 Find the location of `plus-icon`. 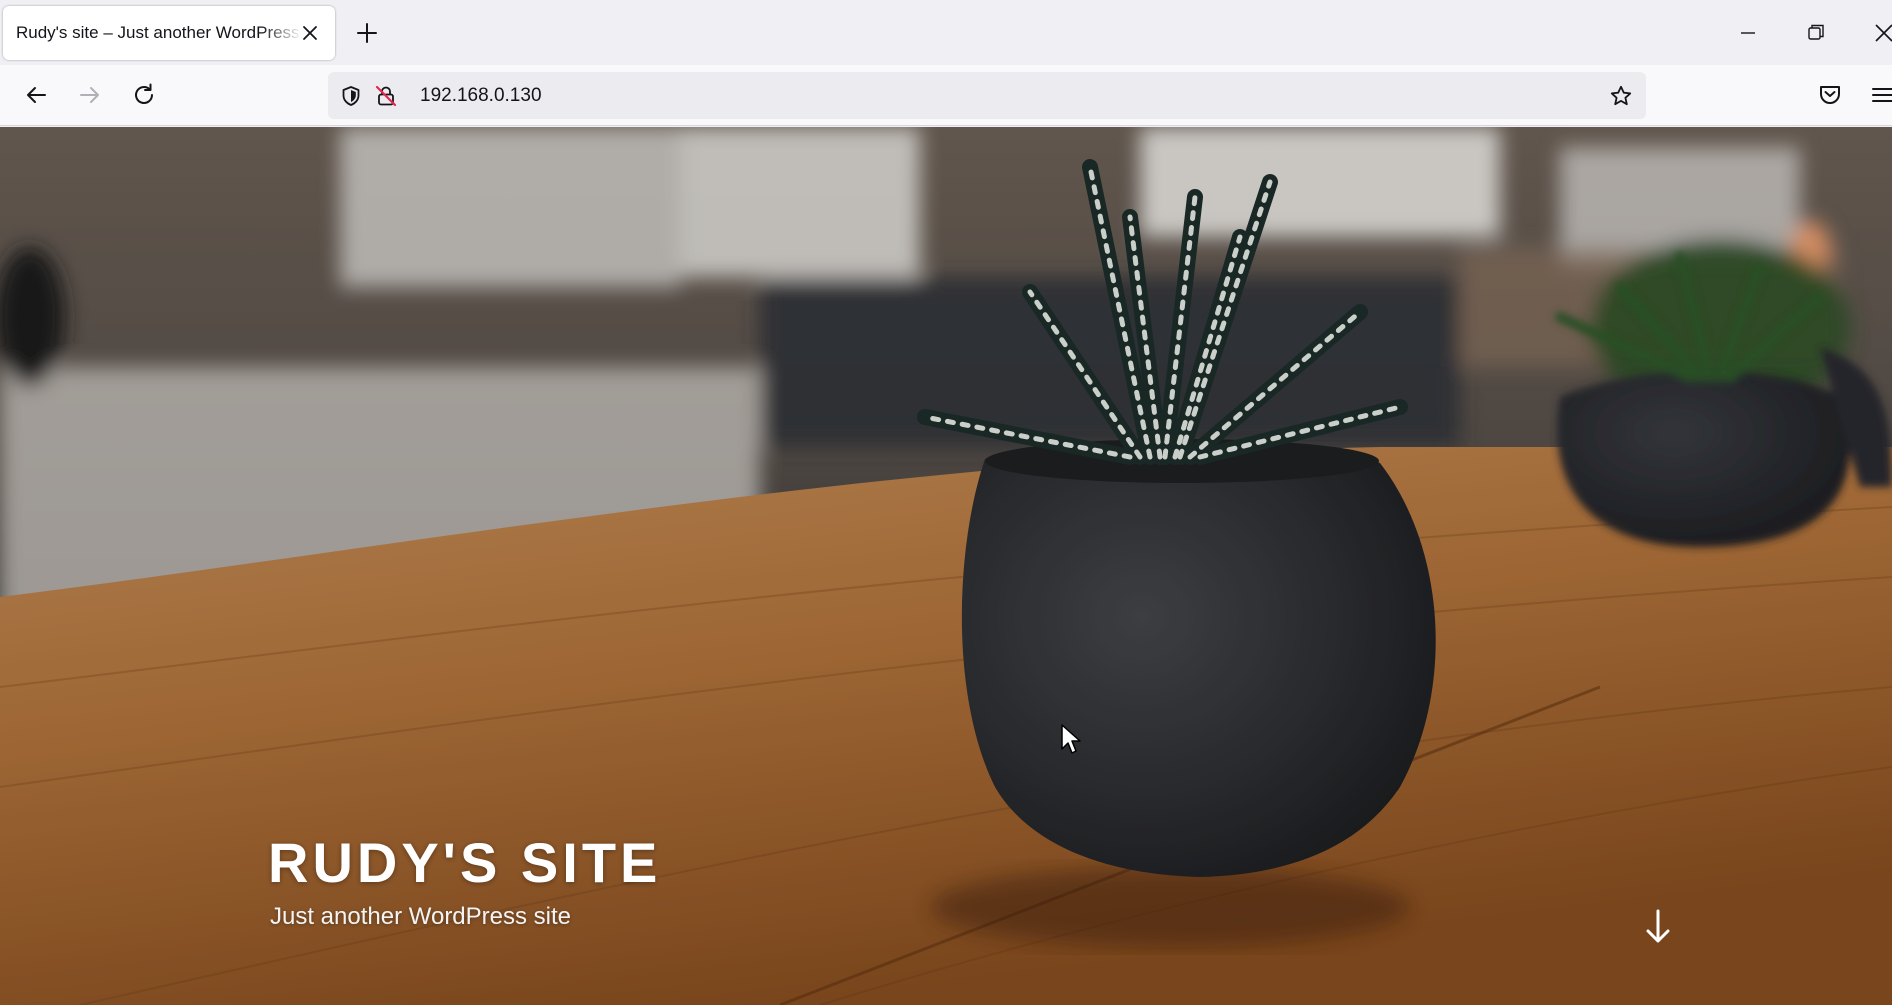

plus-icon is located at coordinates (367, 33).